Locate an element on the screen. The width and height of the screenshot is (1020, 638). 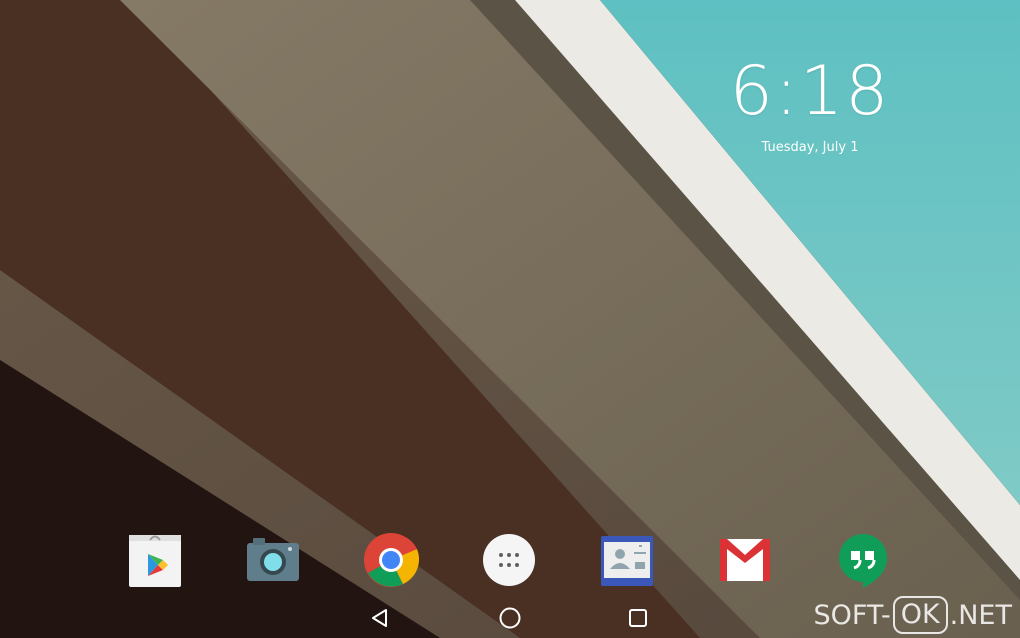
contacts-icon is located at coordinates (627, 560).